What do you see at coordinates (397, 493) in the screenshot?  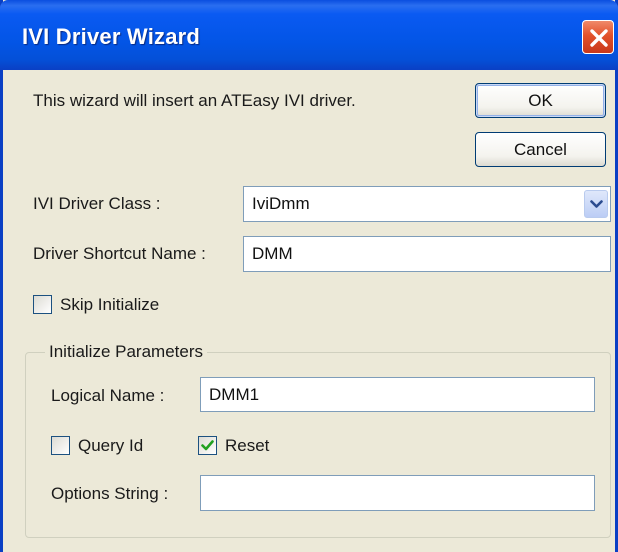 I see `options-string-field` at bounding box center [397, 493].